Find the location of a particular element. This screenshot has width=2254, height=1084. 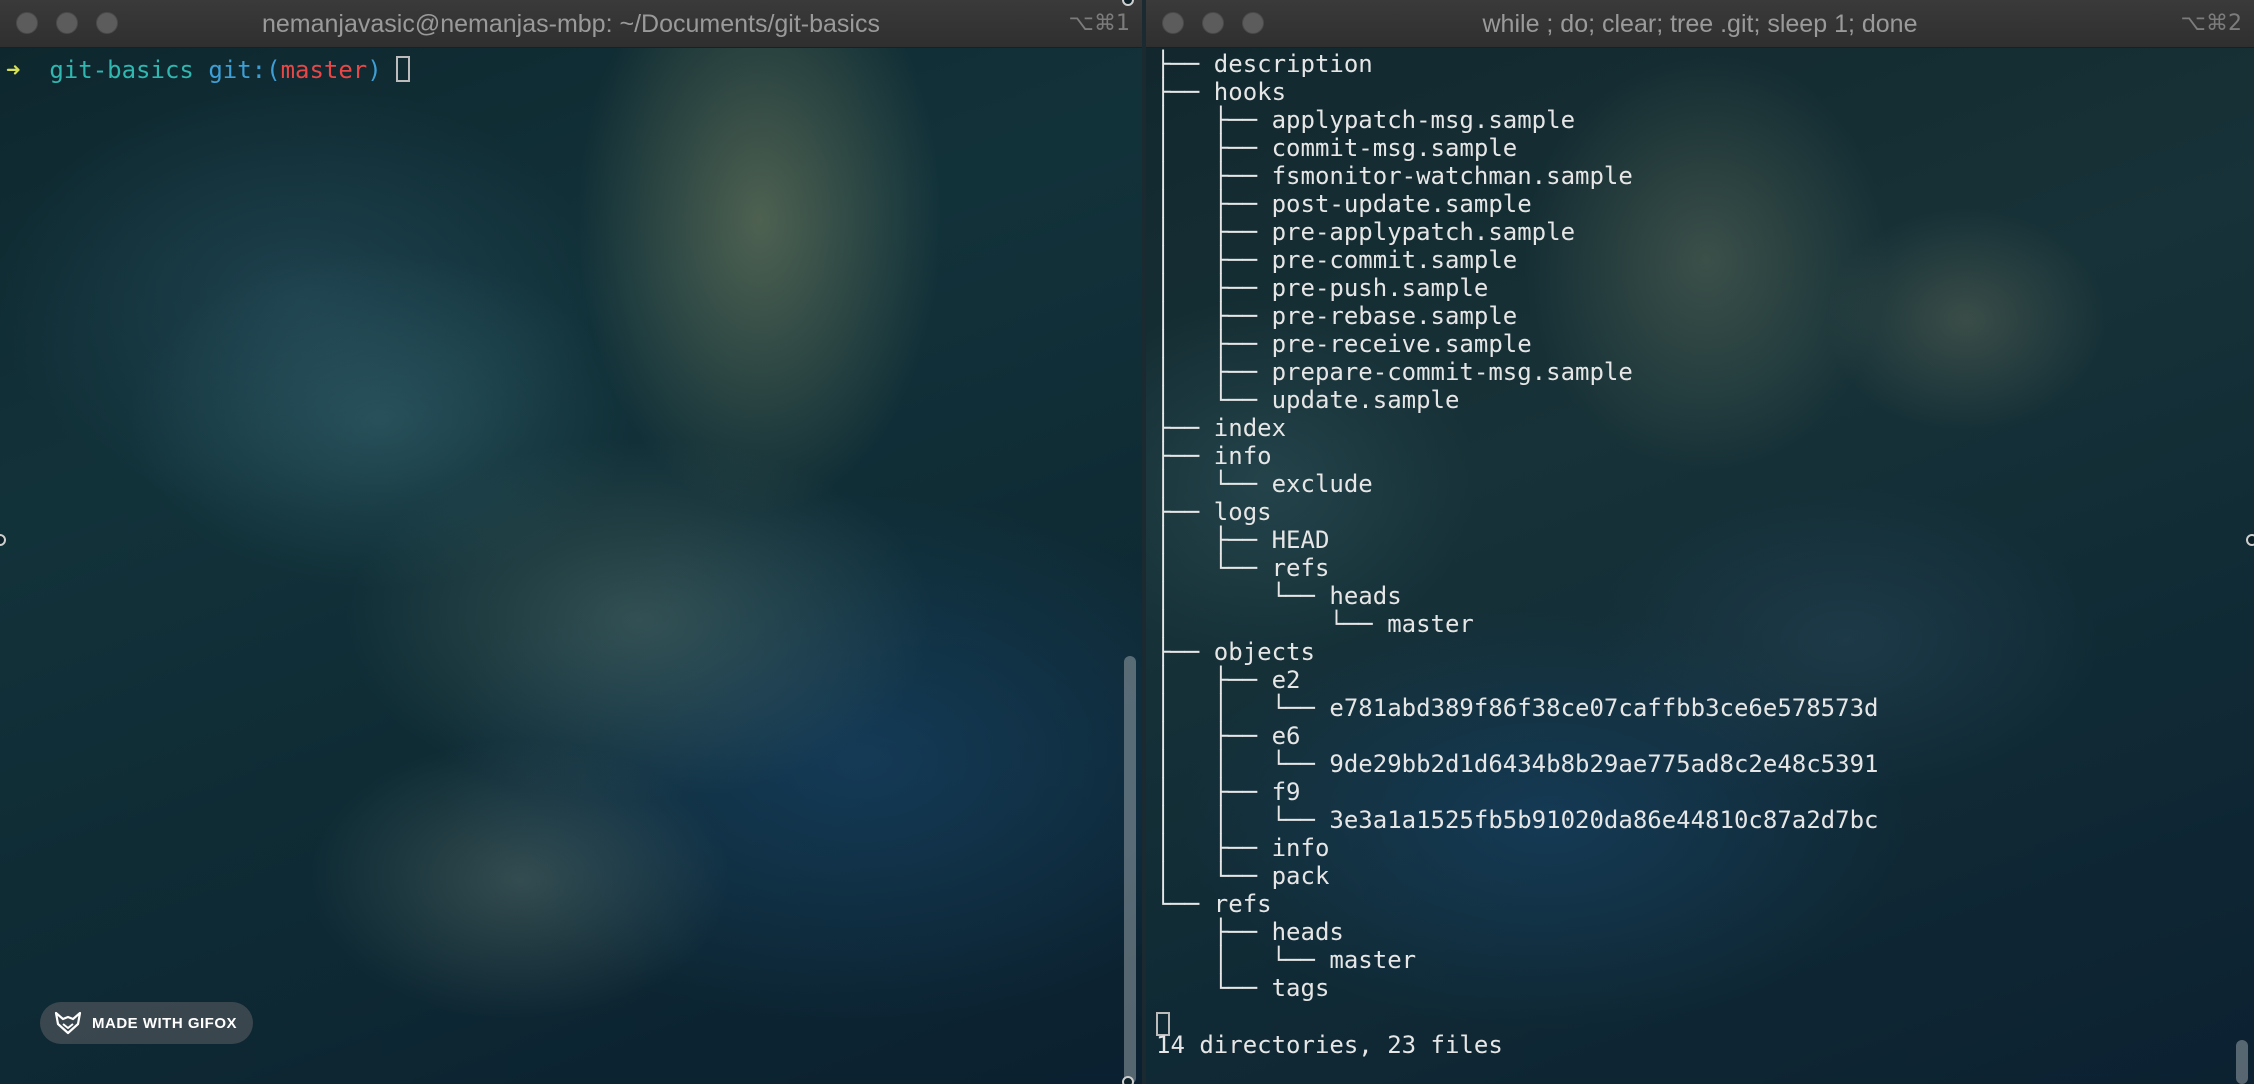

tree-line: ├── info is located at coordinates (1214, 456).